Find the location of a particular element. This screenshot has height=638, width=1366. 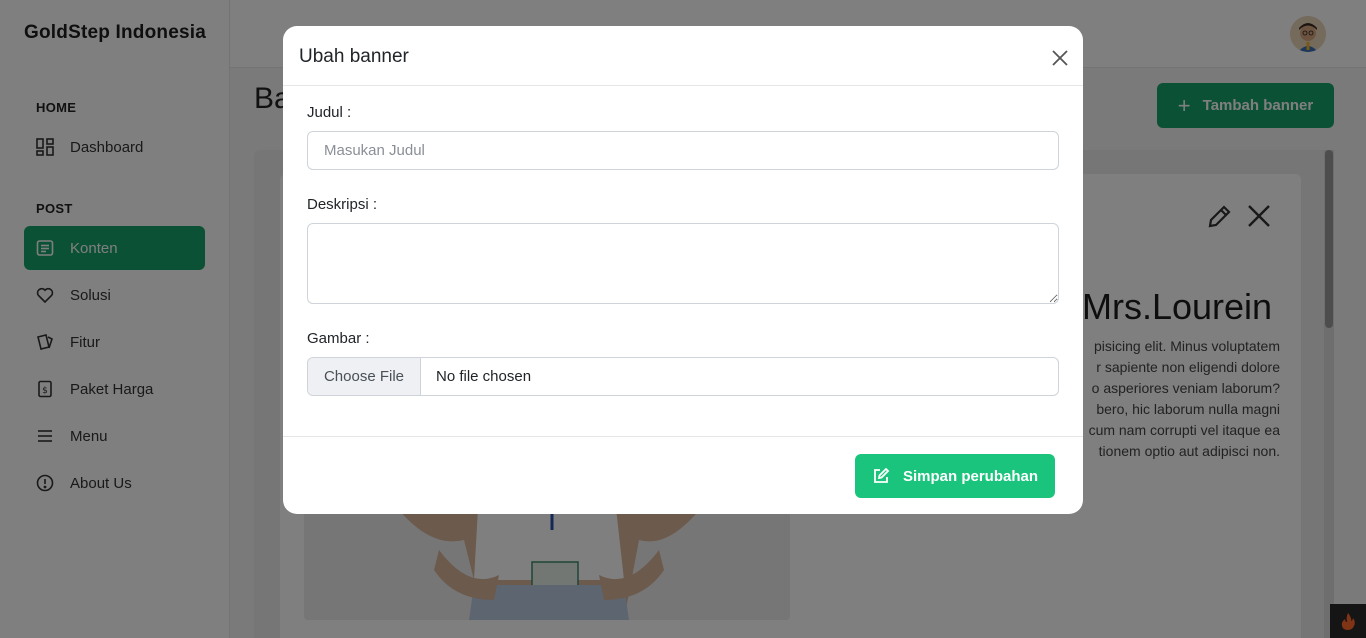

judul-input is located at coordinates (683, 150).